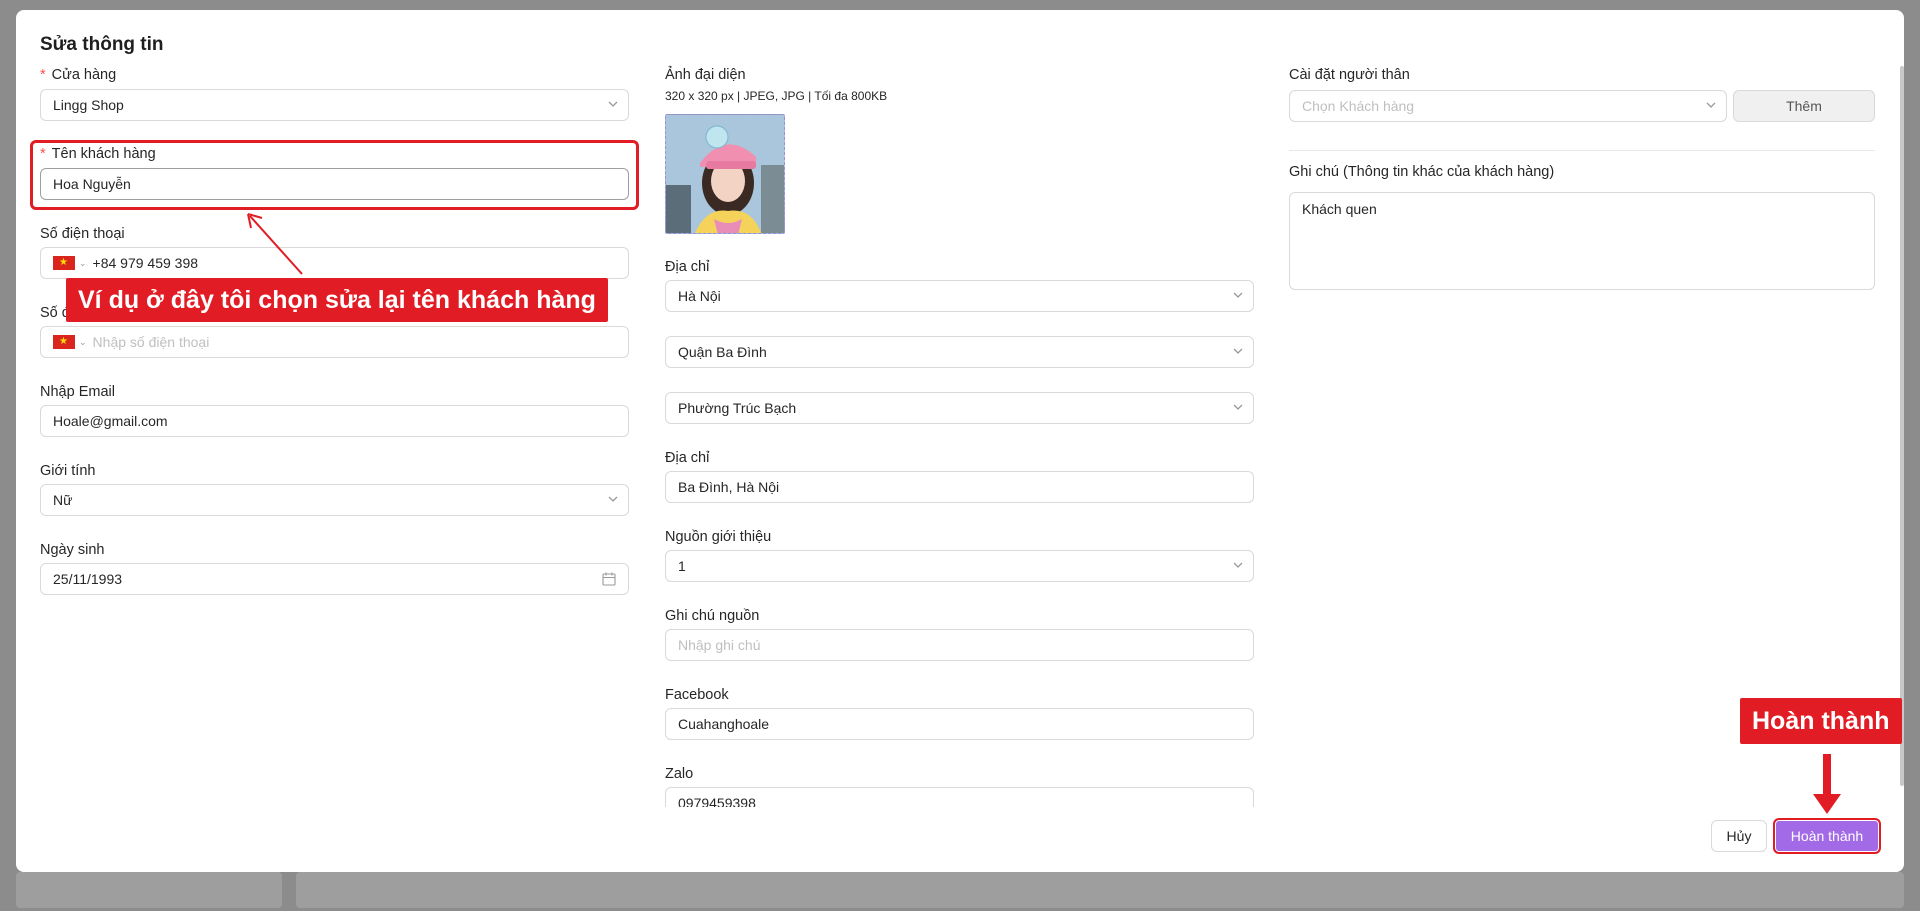 The width and height of the screenshot is (1920, 911). I want to click on annotation-arrow-name, so click(275, 244).